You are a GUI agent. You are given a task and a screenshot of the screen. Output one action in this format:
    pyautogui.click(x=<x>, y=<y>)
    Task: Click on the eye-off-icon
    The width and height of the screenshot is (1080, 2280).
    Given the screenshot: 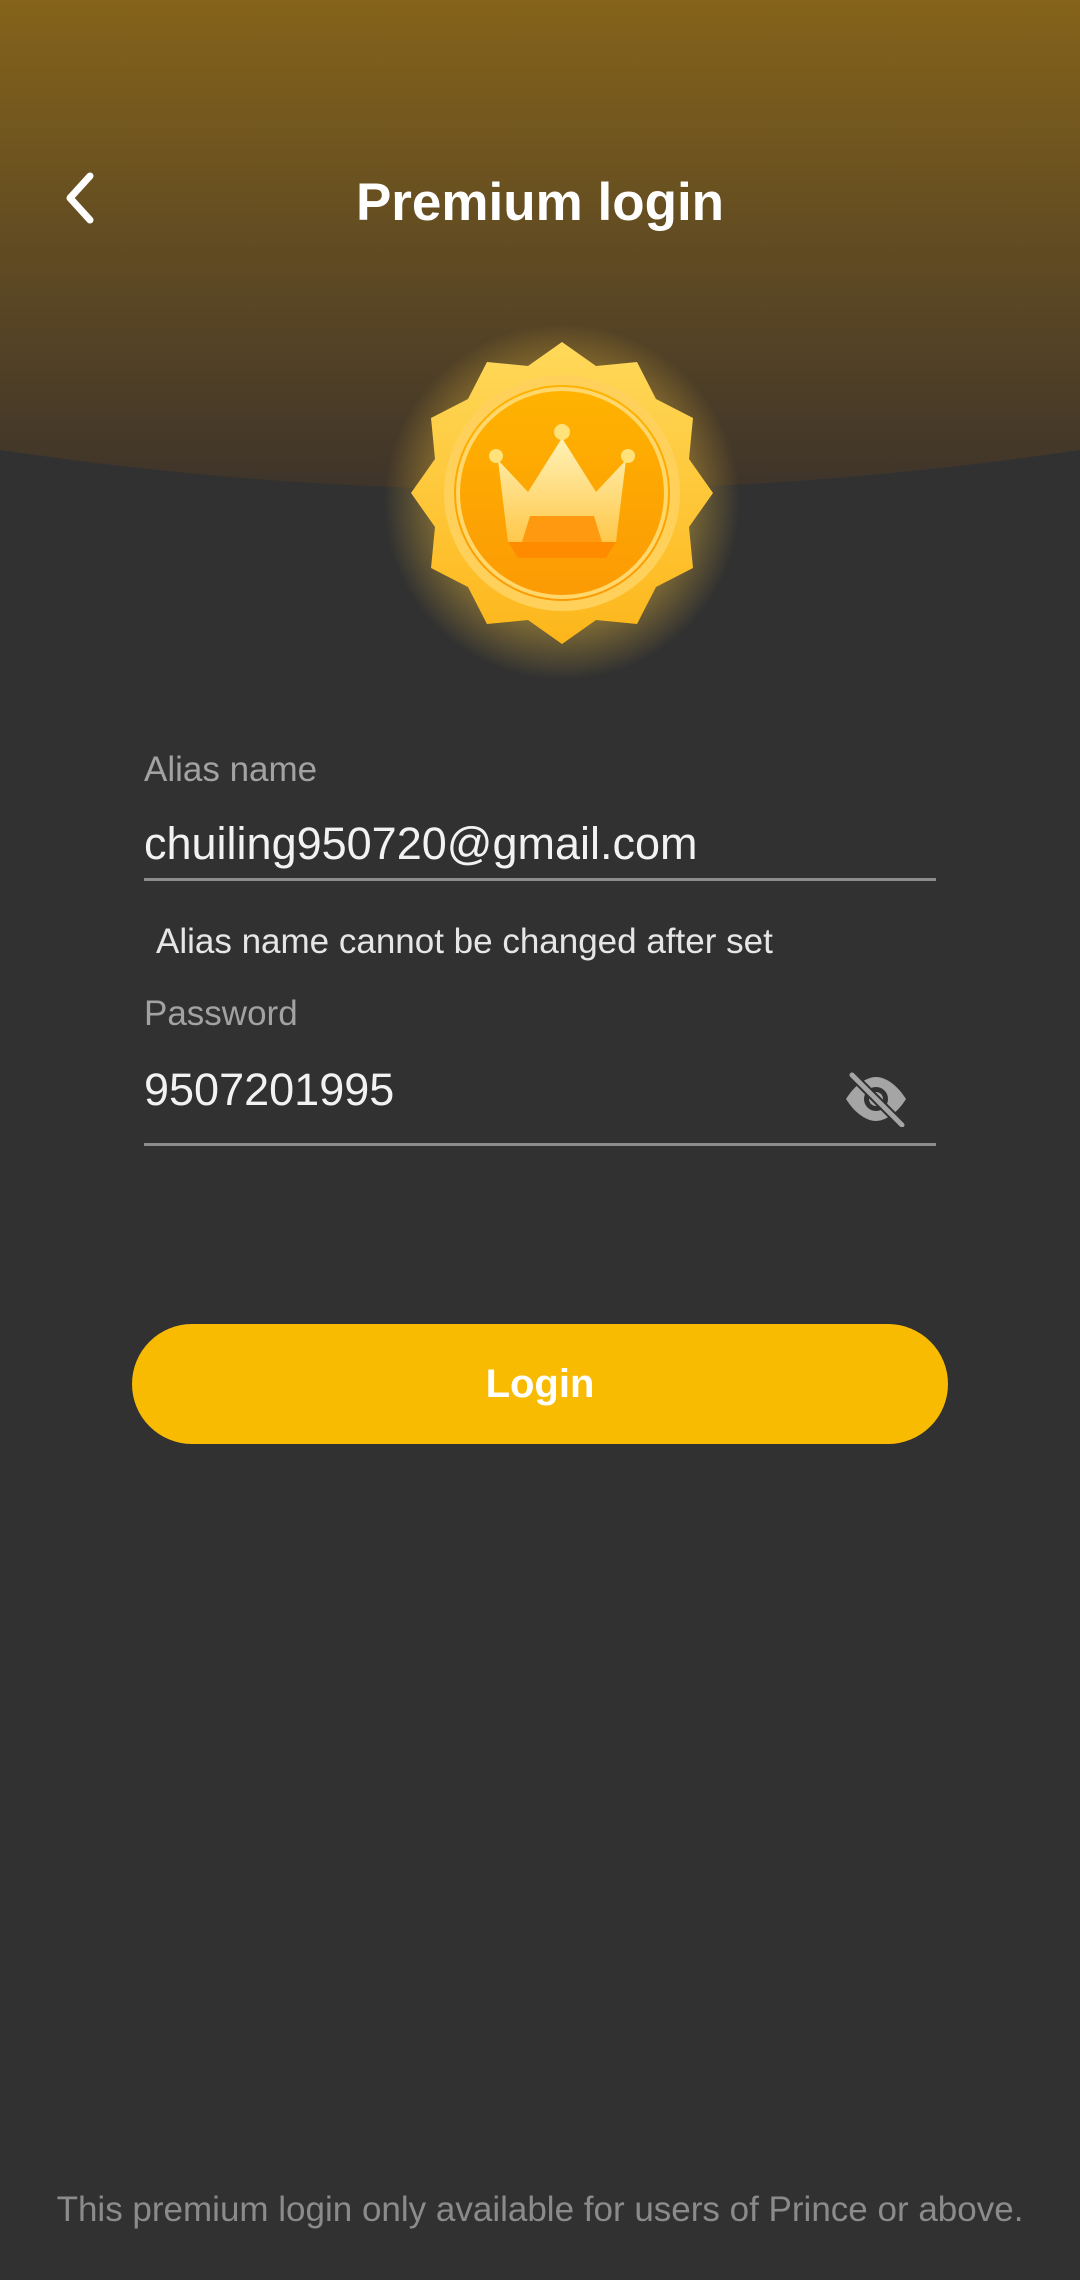 What is the action you would take?
    pyautogui.click(x=876, y=1099)
    